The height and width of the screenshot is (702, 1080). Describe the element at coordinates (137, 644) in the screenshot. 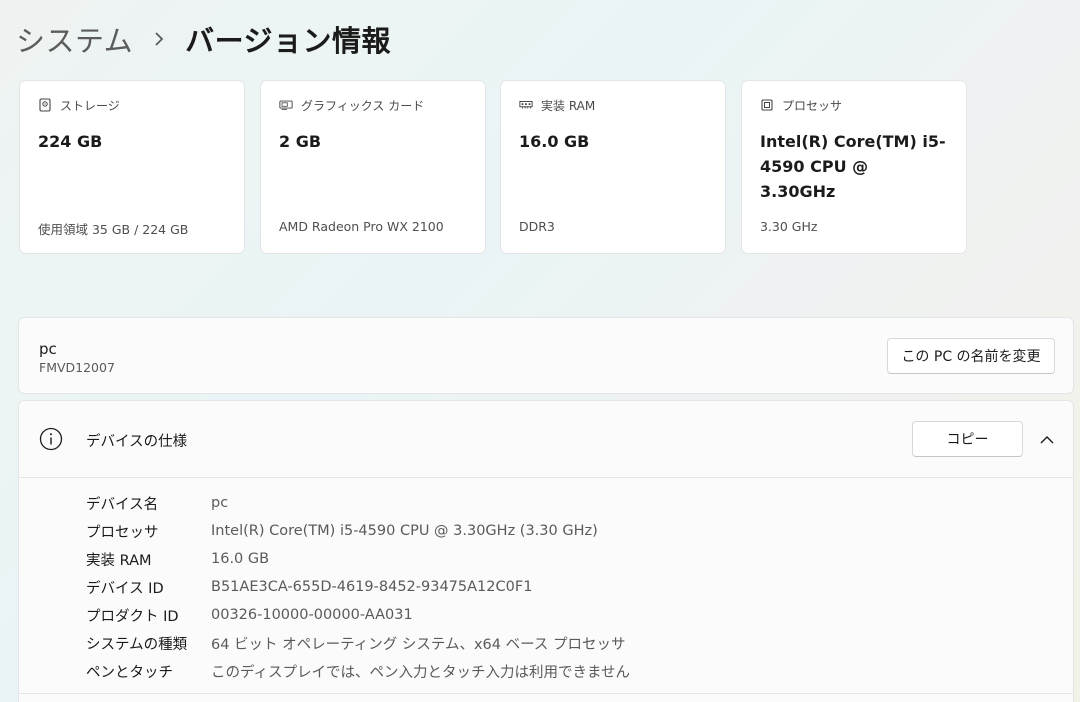

I see `spec-label: システムの種類` at that location.